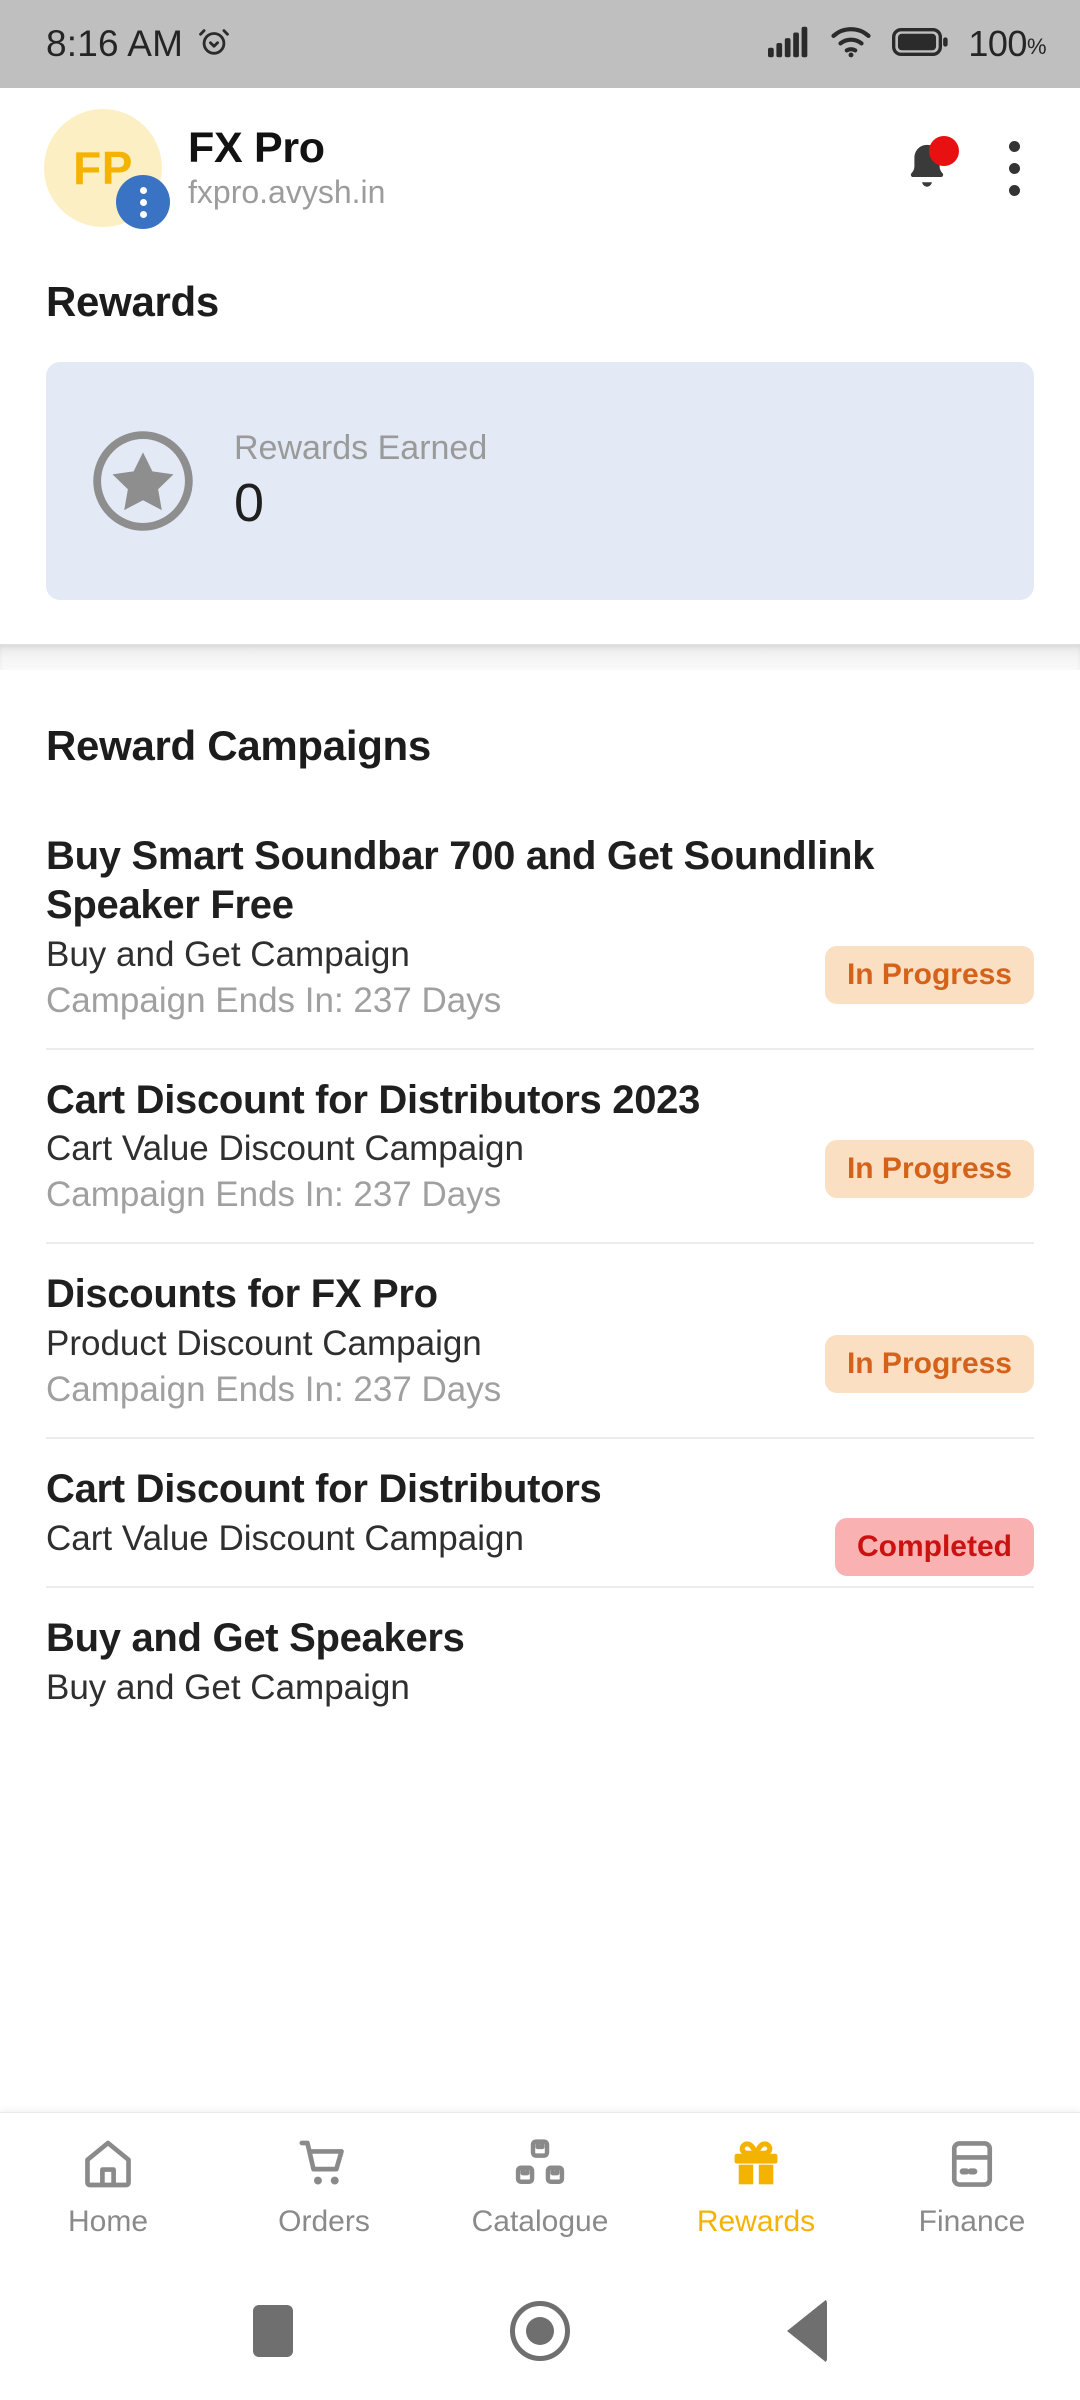 The height and width of the screenshot is (2400, 1080). I want to click on gift-icon, so click(756, 2166).